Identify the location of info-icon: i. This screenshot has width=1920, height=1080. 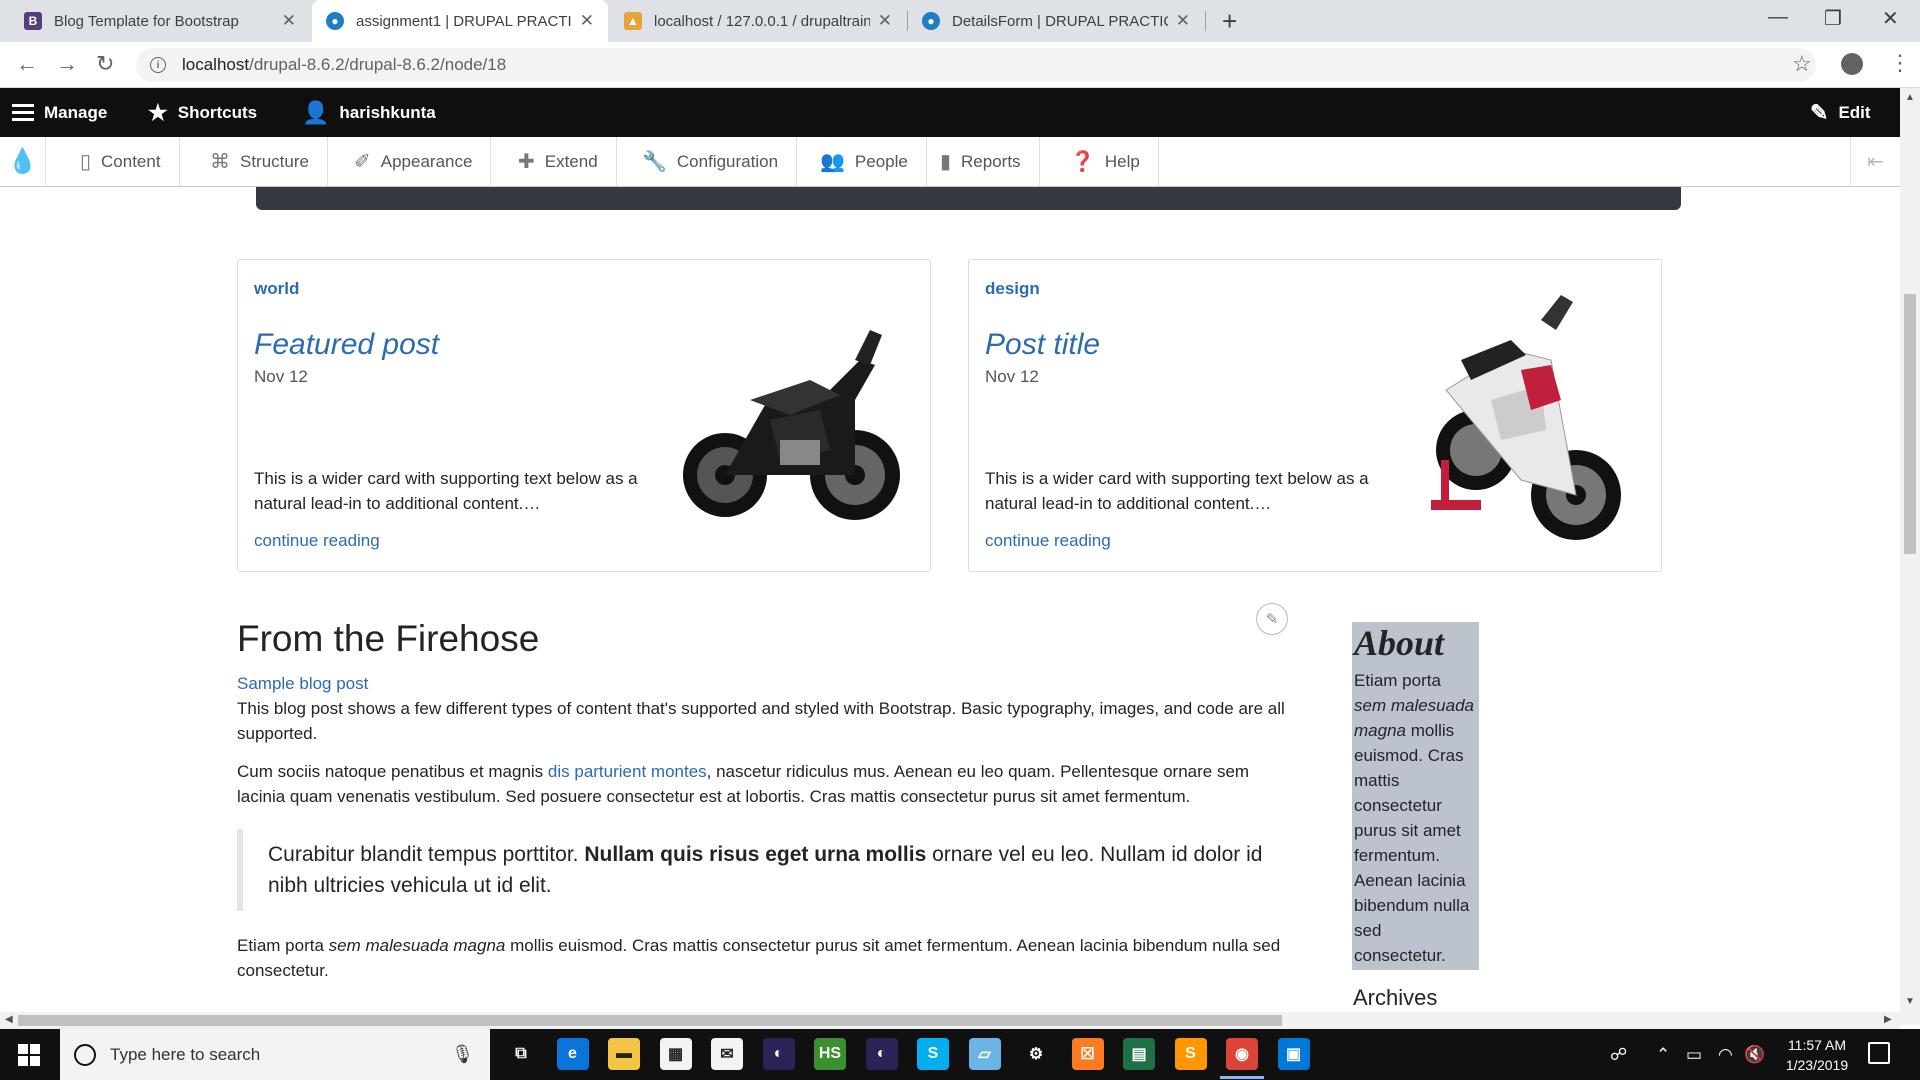
(158, 65).